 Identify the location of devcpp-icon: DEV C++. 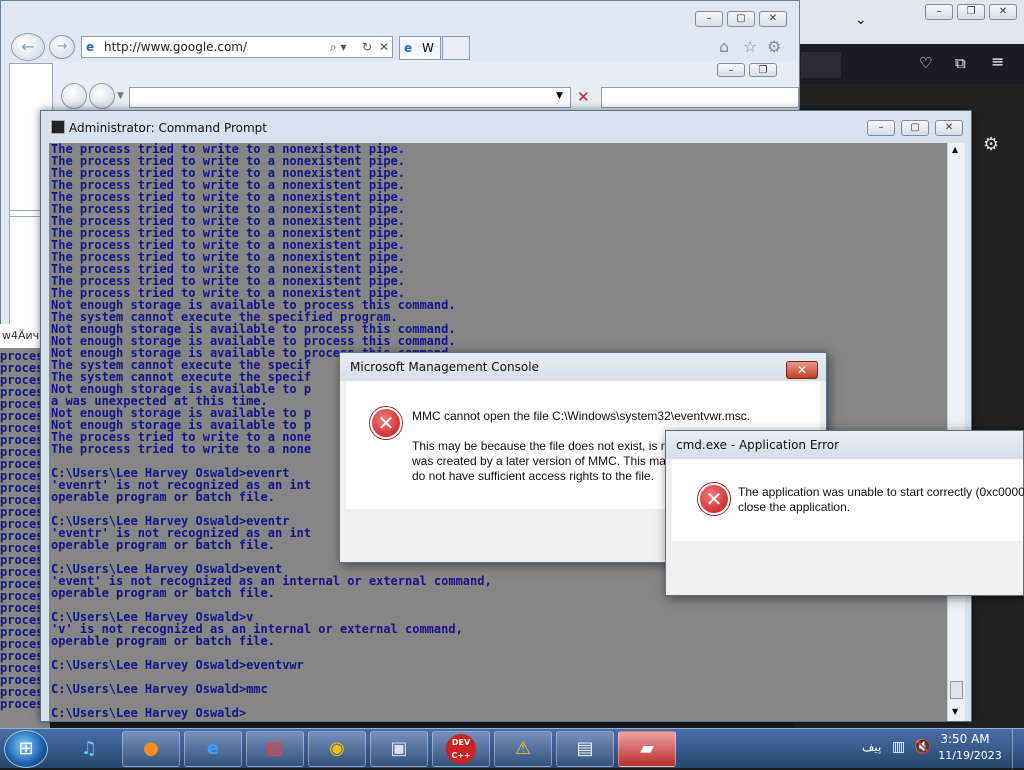
(461, 749).